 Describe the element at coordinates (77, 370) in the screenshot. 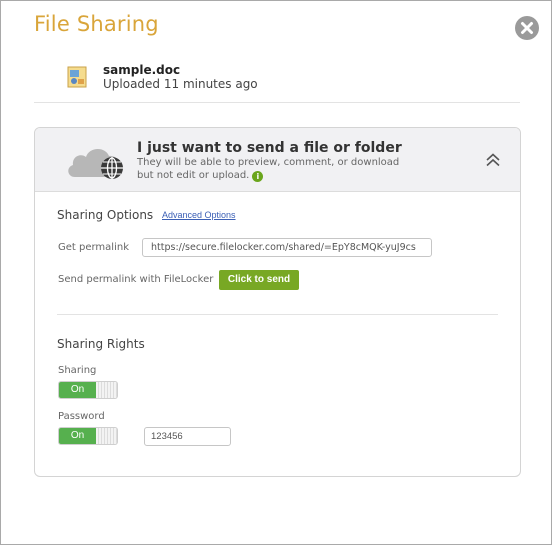

I see `sharing-toggle-label: Sharing` at that location.